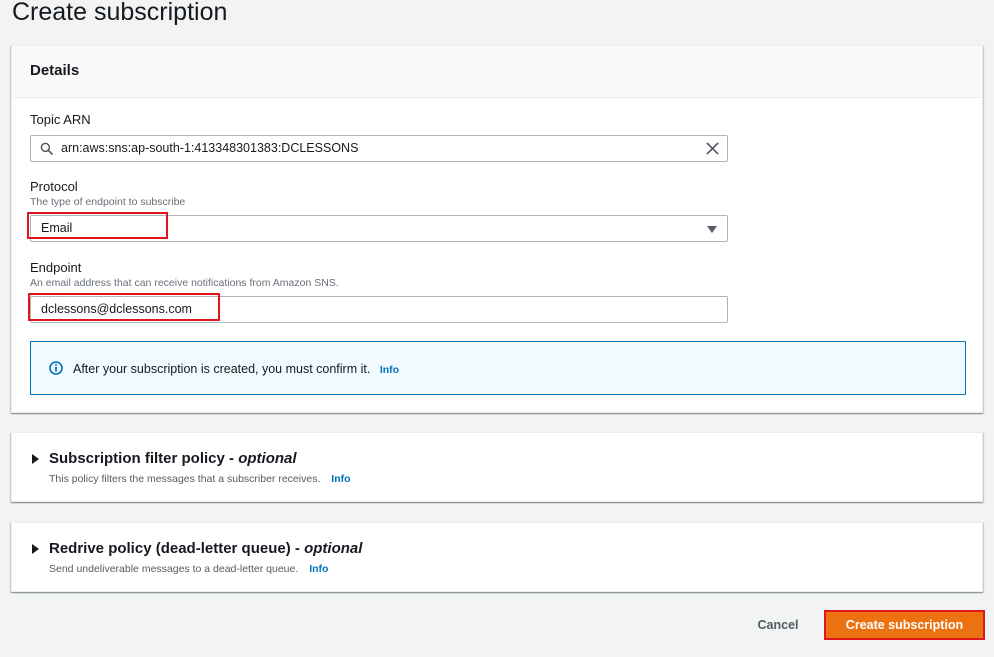  What do you see at coordinates (120, 13) in the screenshot?
I see `page-title: Create subscription` at bounding box center [120, 13].